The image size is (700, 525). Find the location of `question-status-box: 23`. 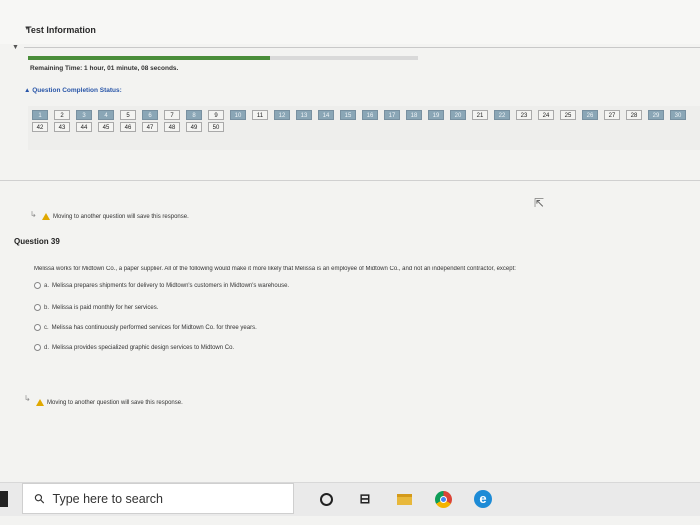

question-status-box: 23 is located at coordinates (524, 115).